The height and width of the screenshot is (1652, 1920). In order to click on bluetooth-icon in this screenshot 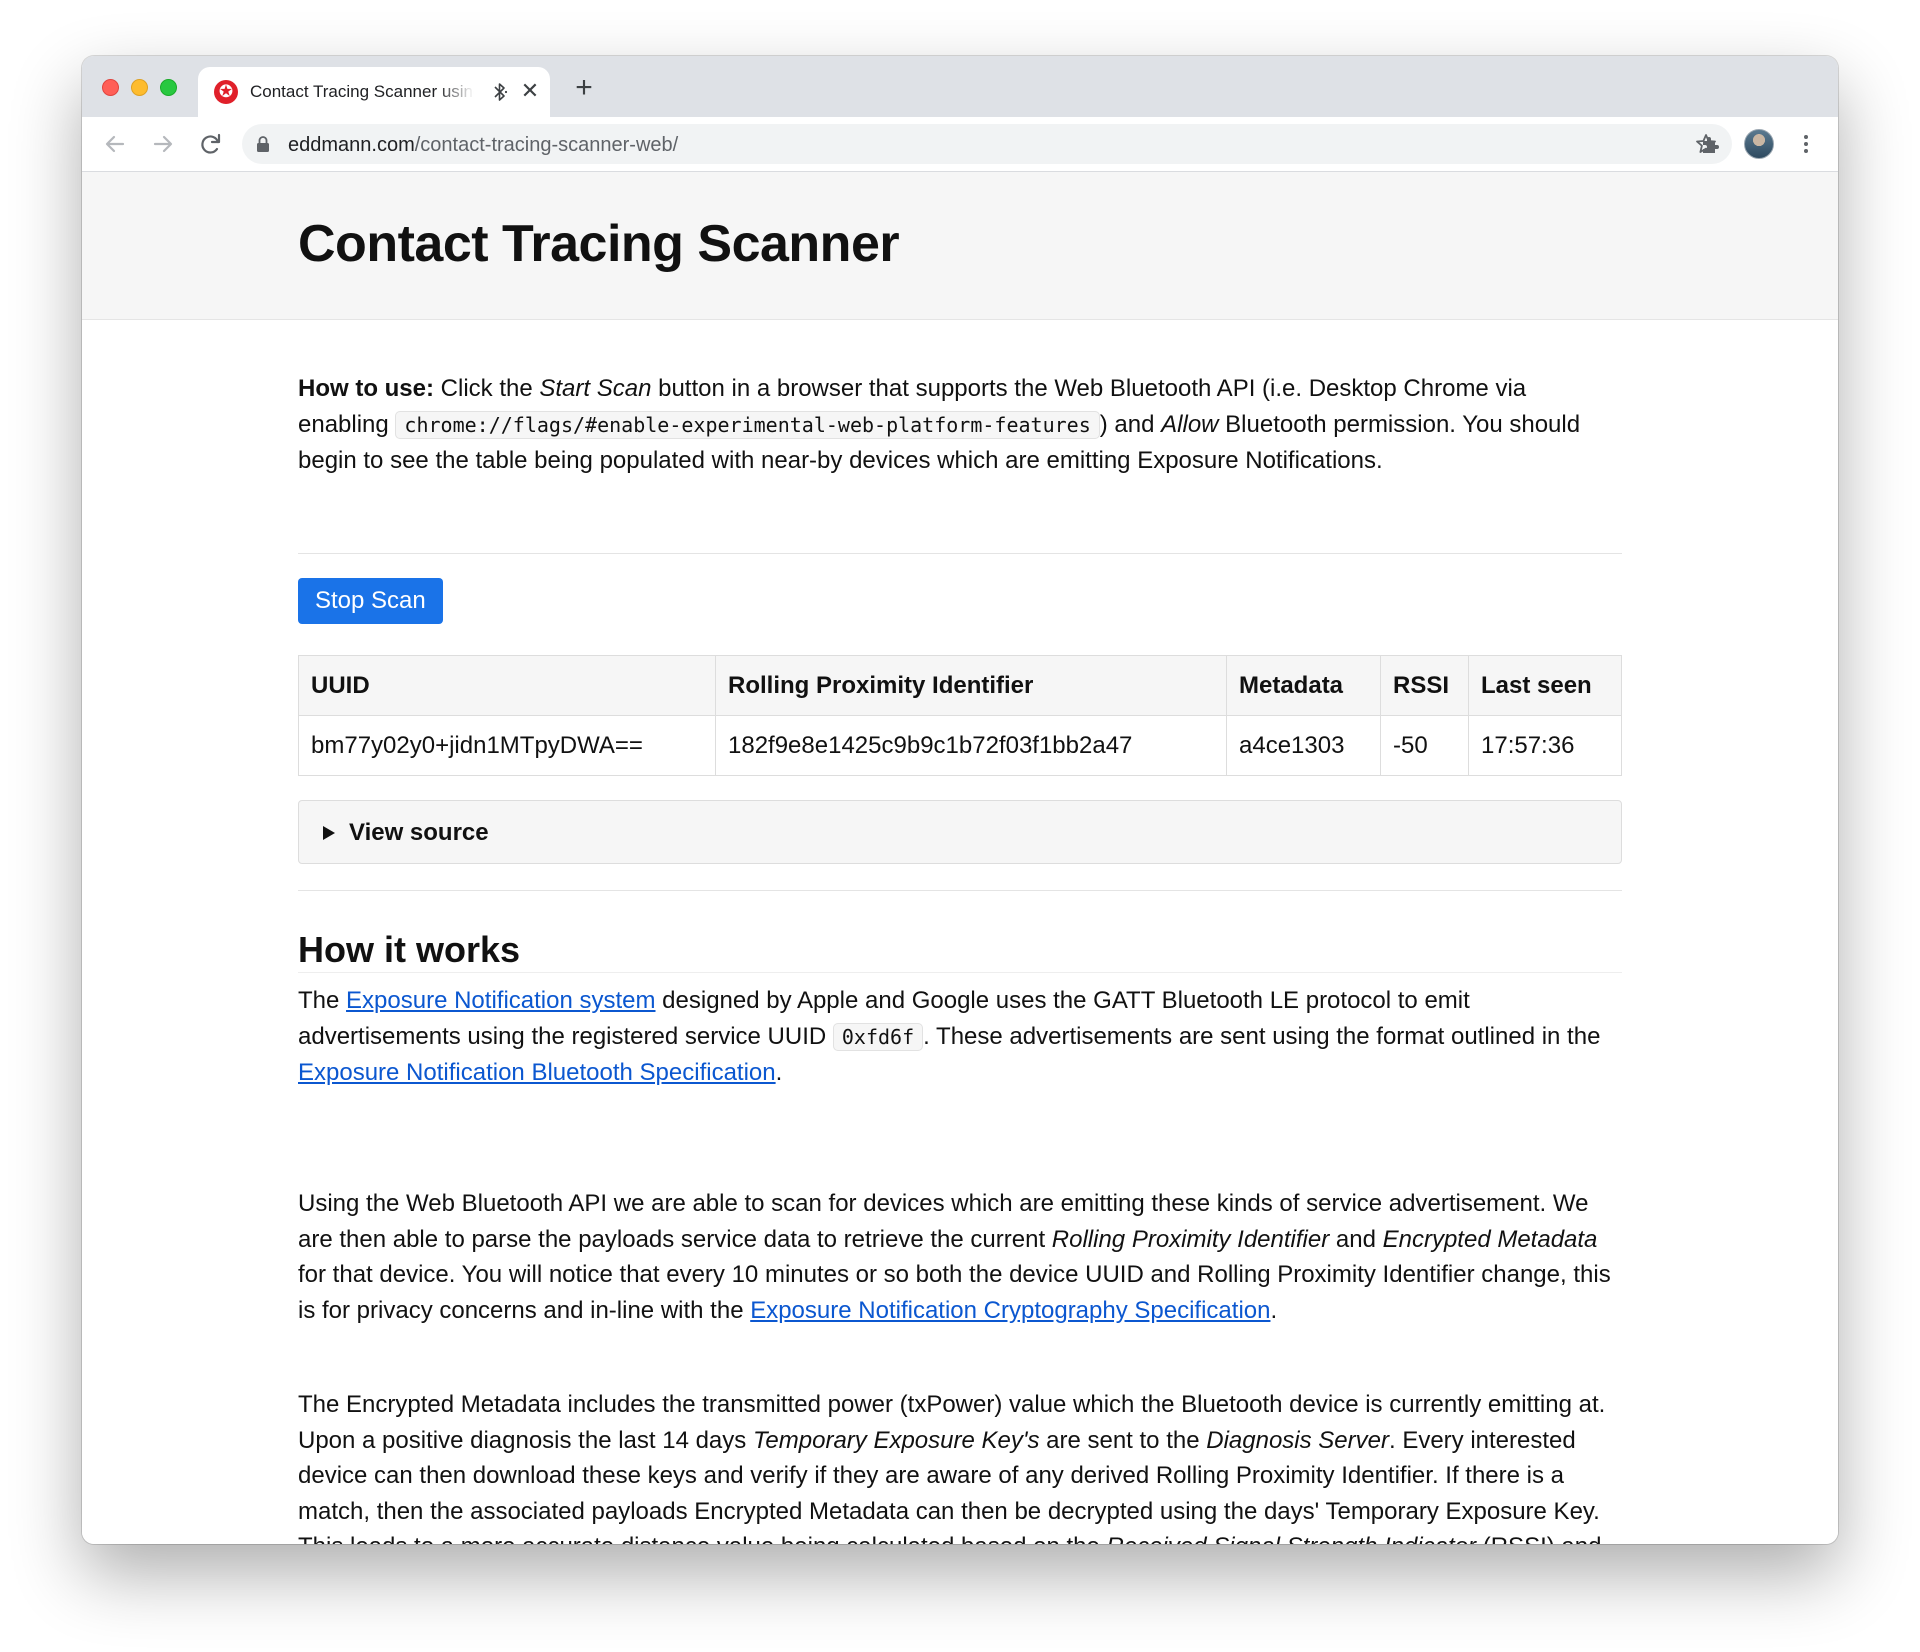, I will do `click(501, 92)`.